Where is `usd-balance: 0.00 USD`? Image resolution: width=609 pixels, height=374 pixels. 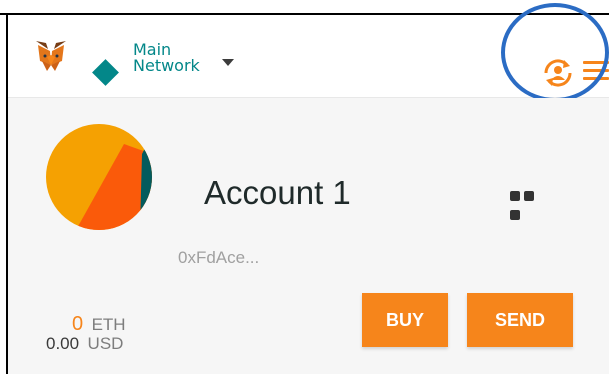 usd-balance: 0.00 USD is located at coordinates (84, 344).